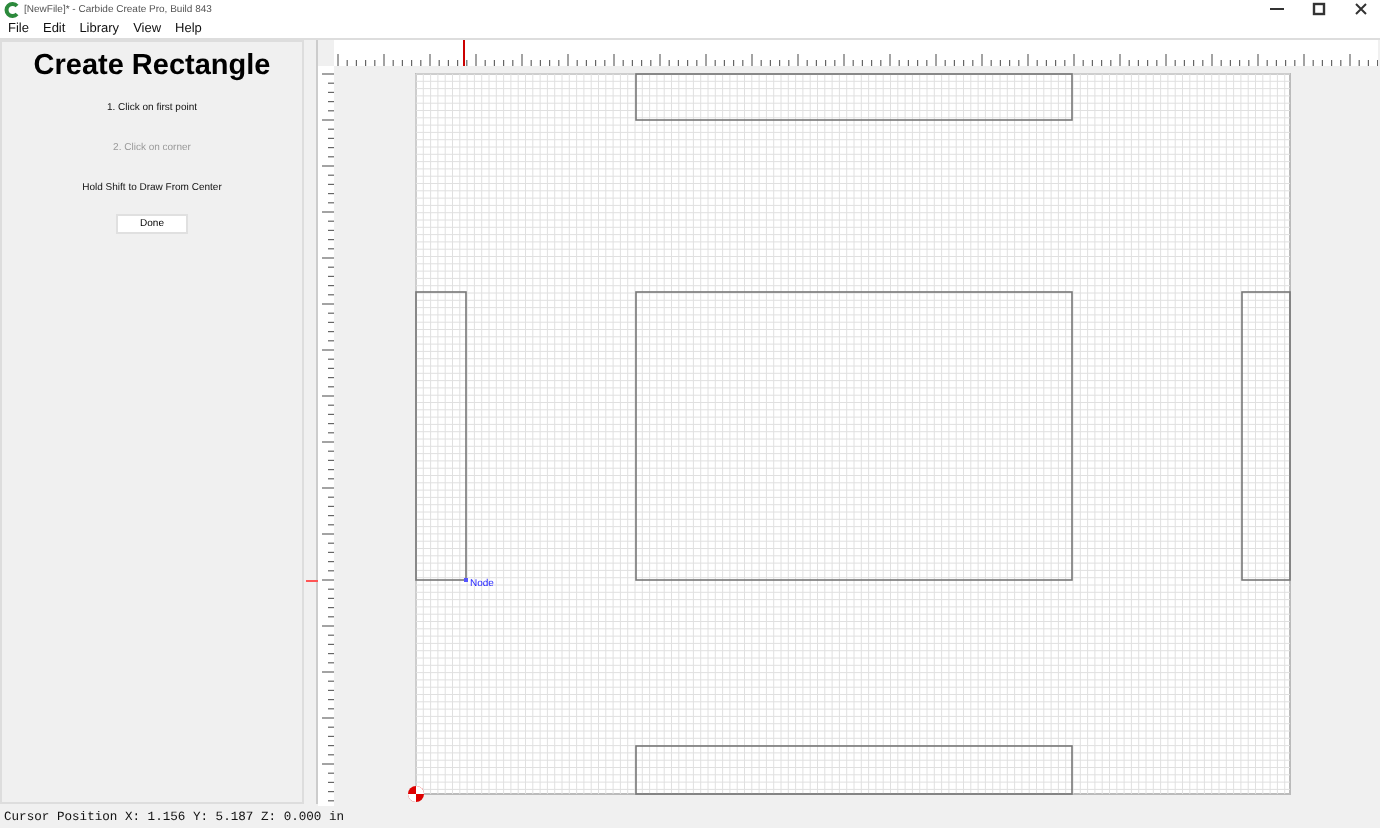 The height and width of the screenshot is (828, 1380). What do you see at coordinates (1277, 9) in the screenshot?
I see `minimize-icon` at bounding box center [1277, 9].